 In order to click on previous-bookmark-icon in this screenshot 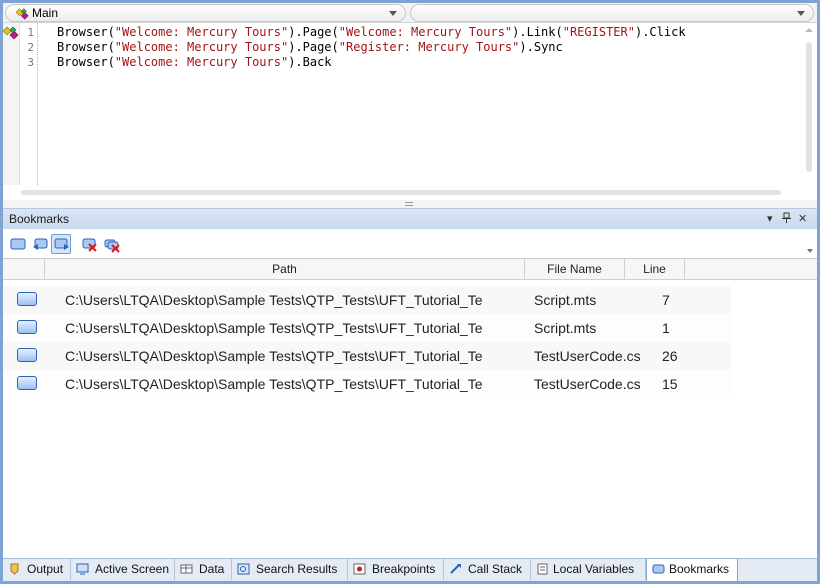, I will do `click(40, 244)`.